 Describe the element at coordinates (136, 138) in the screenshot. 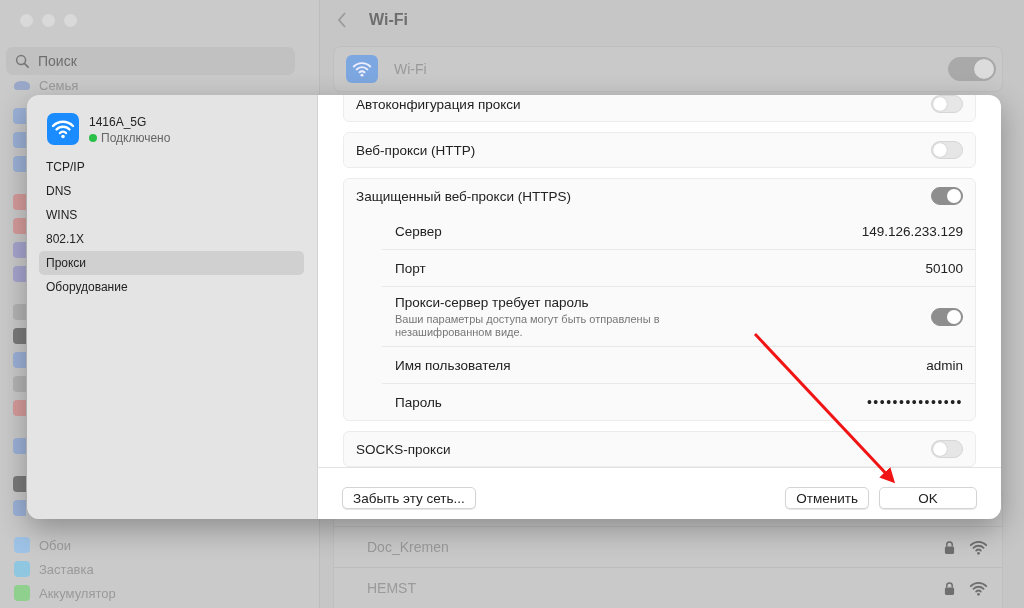

I see `status-text: Подключено` at that location.